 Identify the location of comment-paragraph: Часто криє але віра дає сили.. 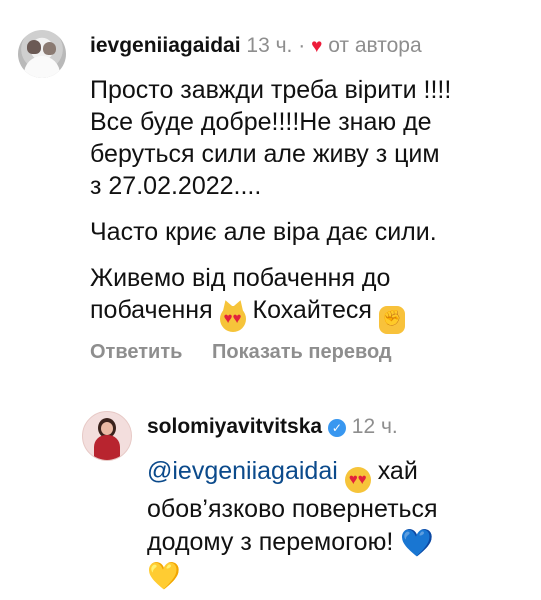
(263, 232).